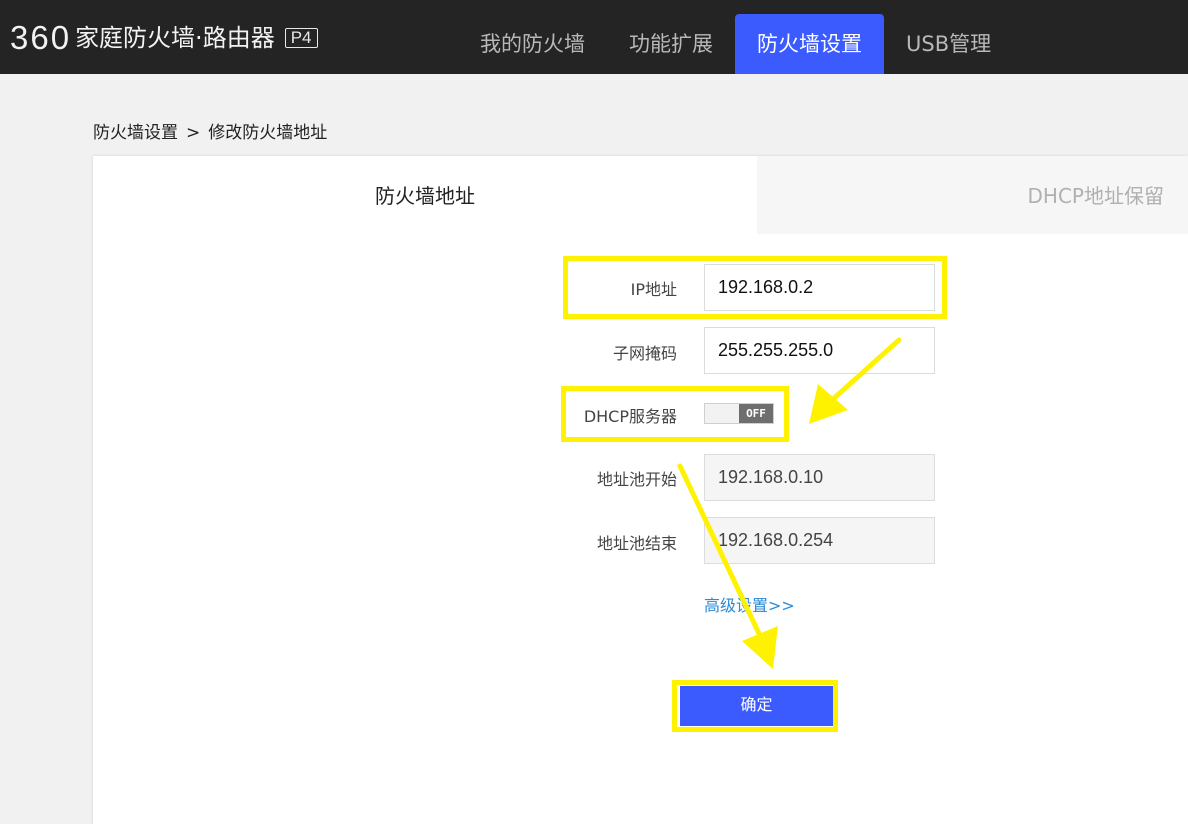 The width and height of the screenshot is (1188, 824). Describe the element at coordinates (671, 44) in the screenshot. I see `nav-tab-extensions: 功能扩展` at that location.